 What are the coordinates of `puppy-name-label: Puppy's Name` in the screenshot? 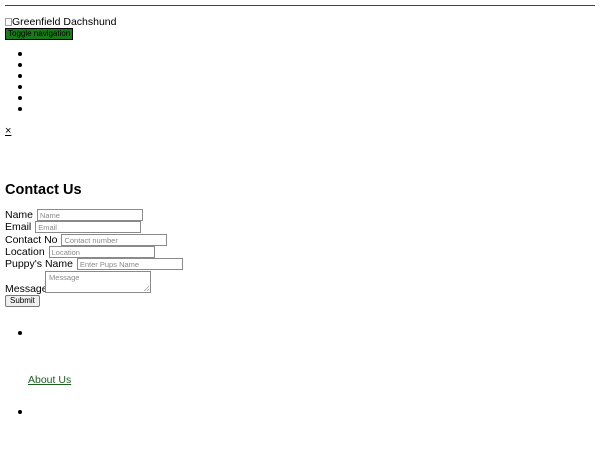 It's located at (39, 264).